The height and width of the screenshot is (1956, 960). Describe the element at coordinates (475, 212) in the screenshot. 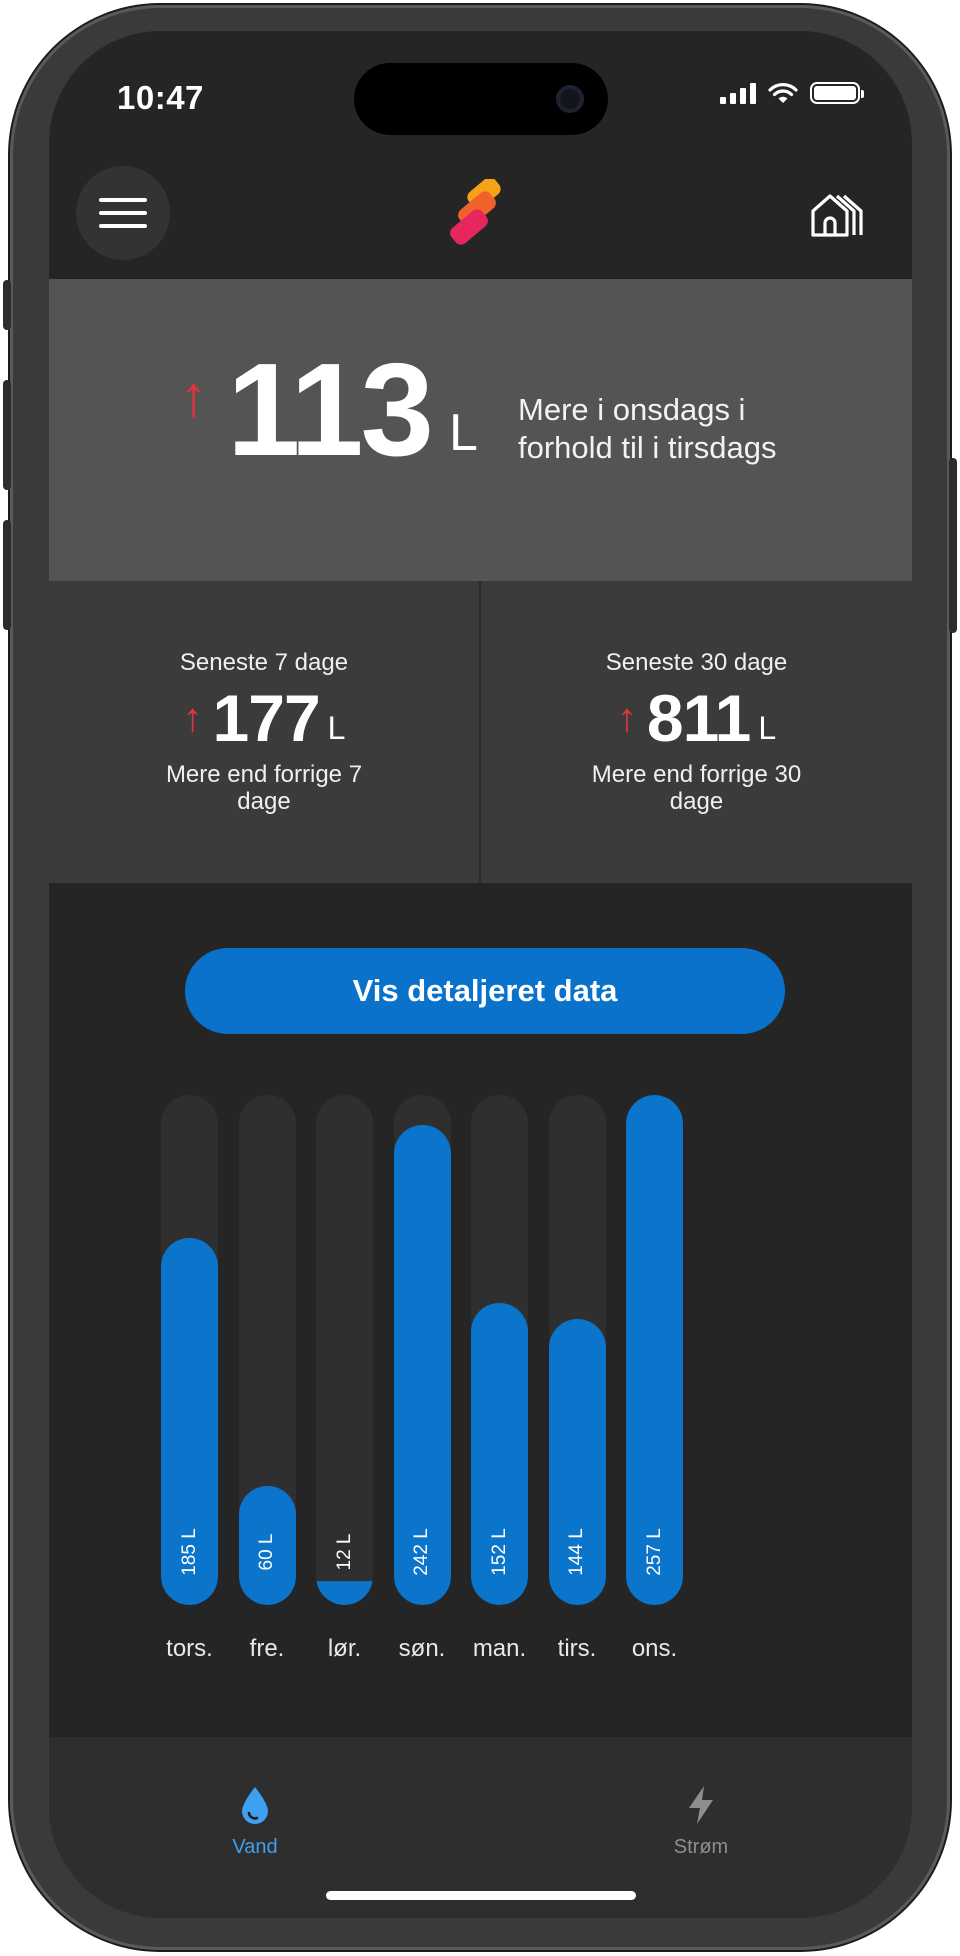

I see `app-logo` at that location.